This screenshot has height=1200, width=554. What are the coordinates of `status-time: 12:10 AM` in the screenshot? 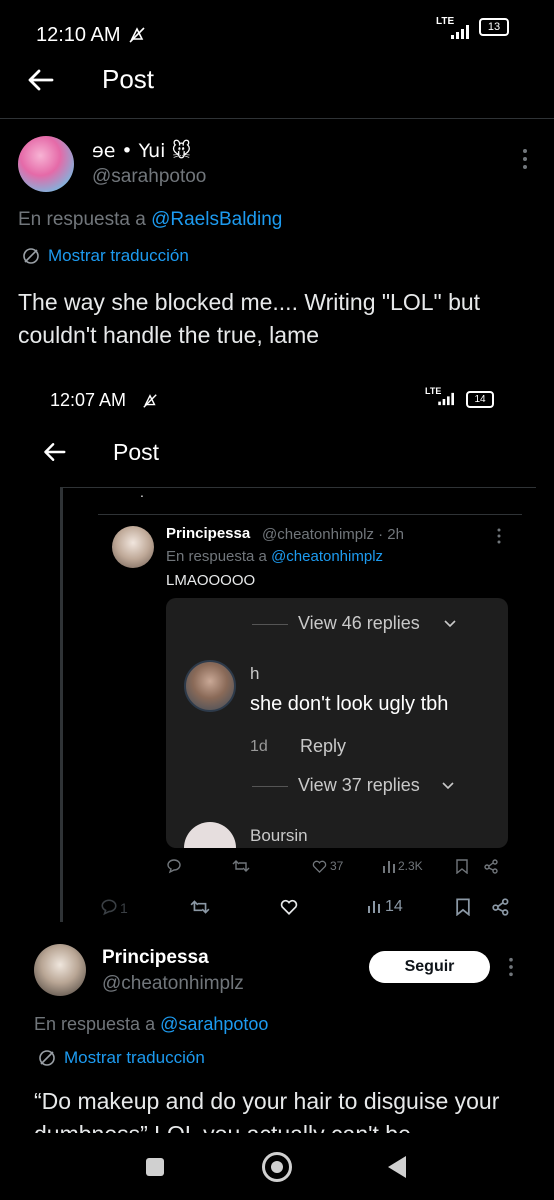 It's located at (78, 35).